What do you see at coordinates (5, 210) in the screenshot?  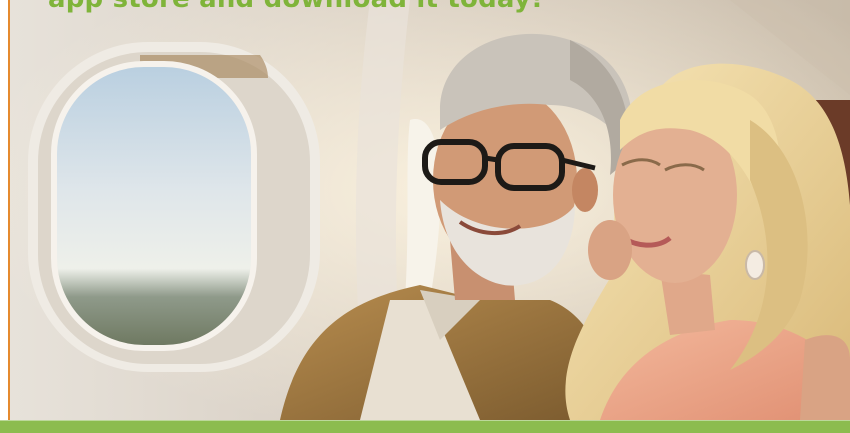 I see `left-accent-border` at bounding box center [5, 210].